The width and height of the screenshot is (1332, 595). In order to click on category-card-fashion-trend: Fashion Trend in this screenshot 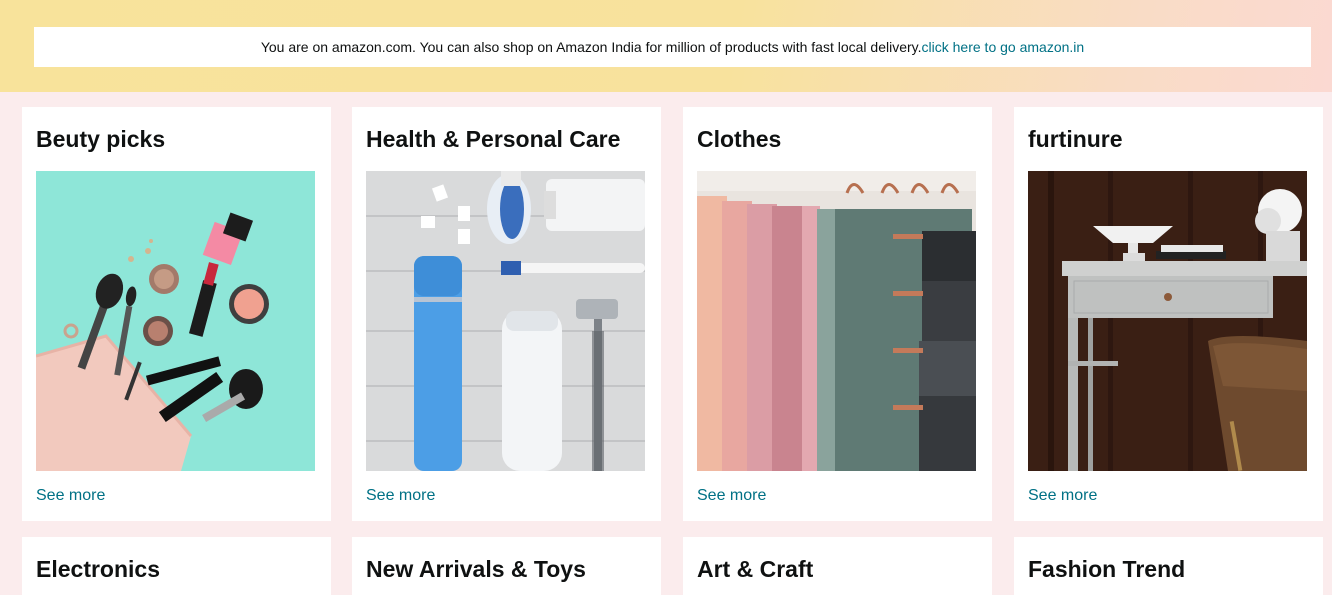, I will do `click(1168, 566)`.